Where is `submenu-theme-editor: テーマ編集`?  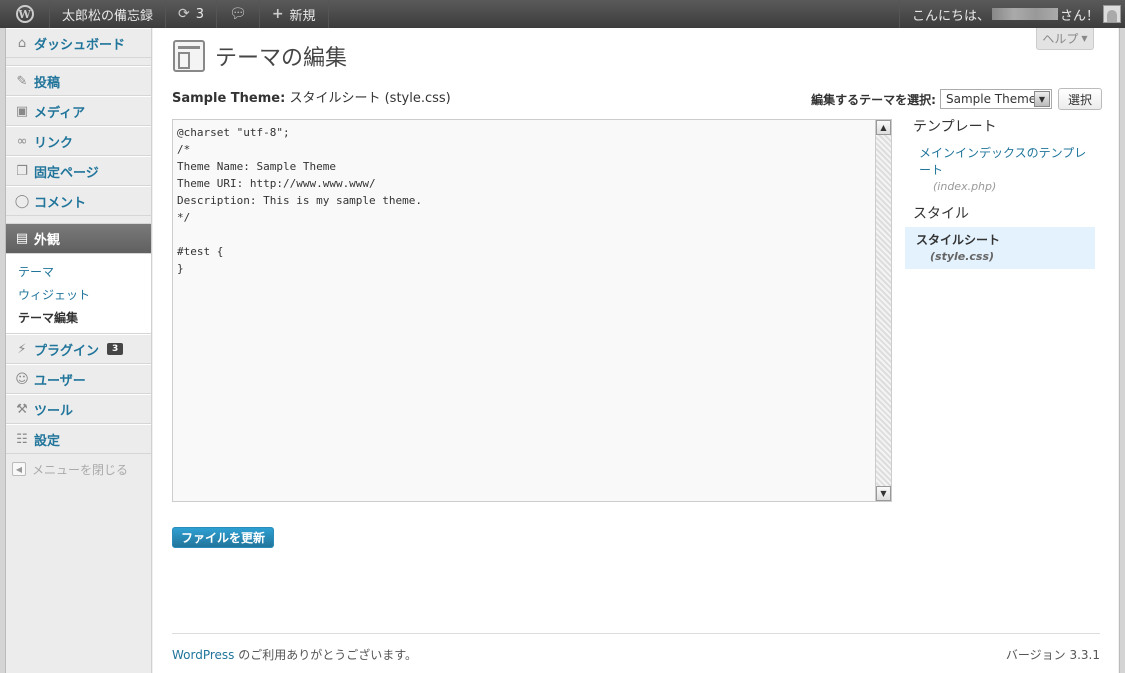 submenu-theme-editor: テーマ編集 is located at coordinates (78, 317).